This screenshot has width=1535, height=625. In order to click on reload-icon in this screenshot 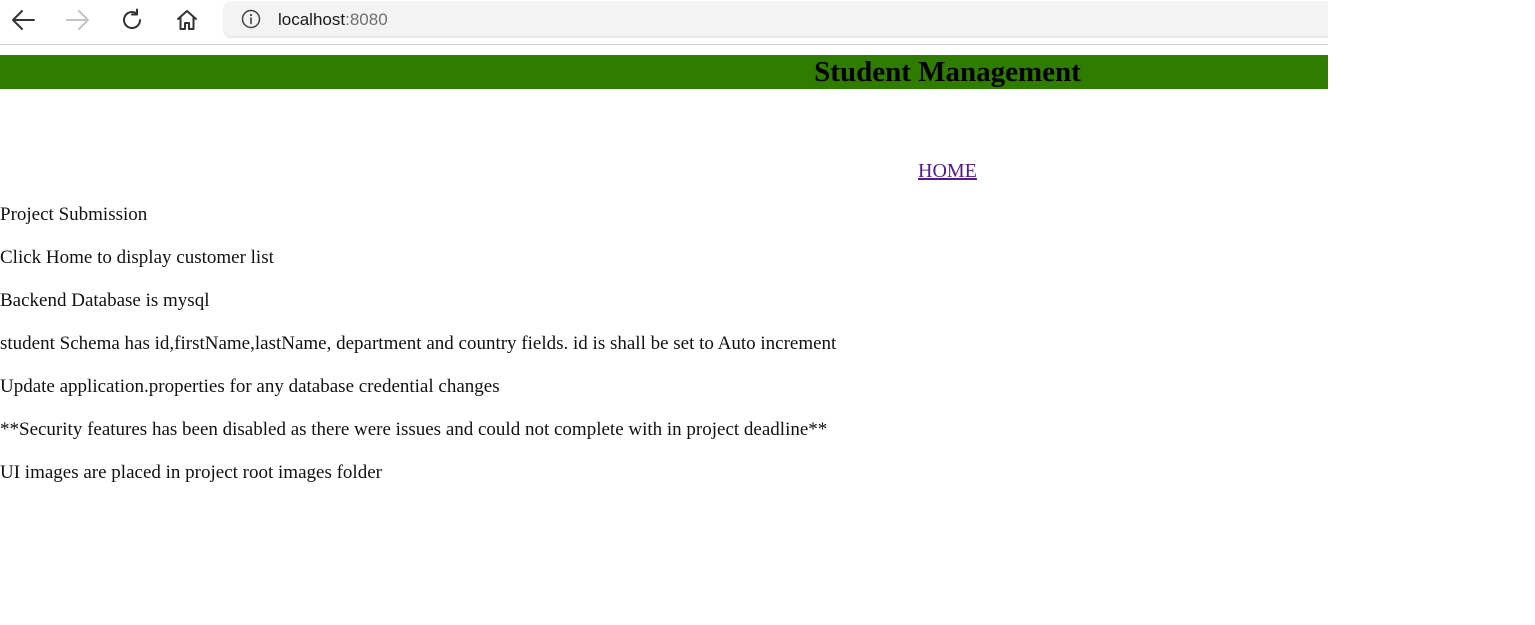, I will do `click(132, 20)`.